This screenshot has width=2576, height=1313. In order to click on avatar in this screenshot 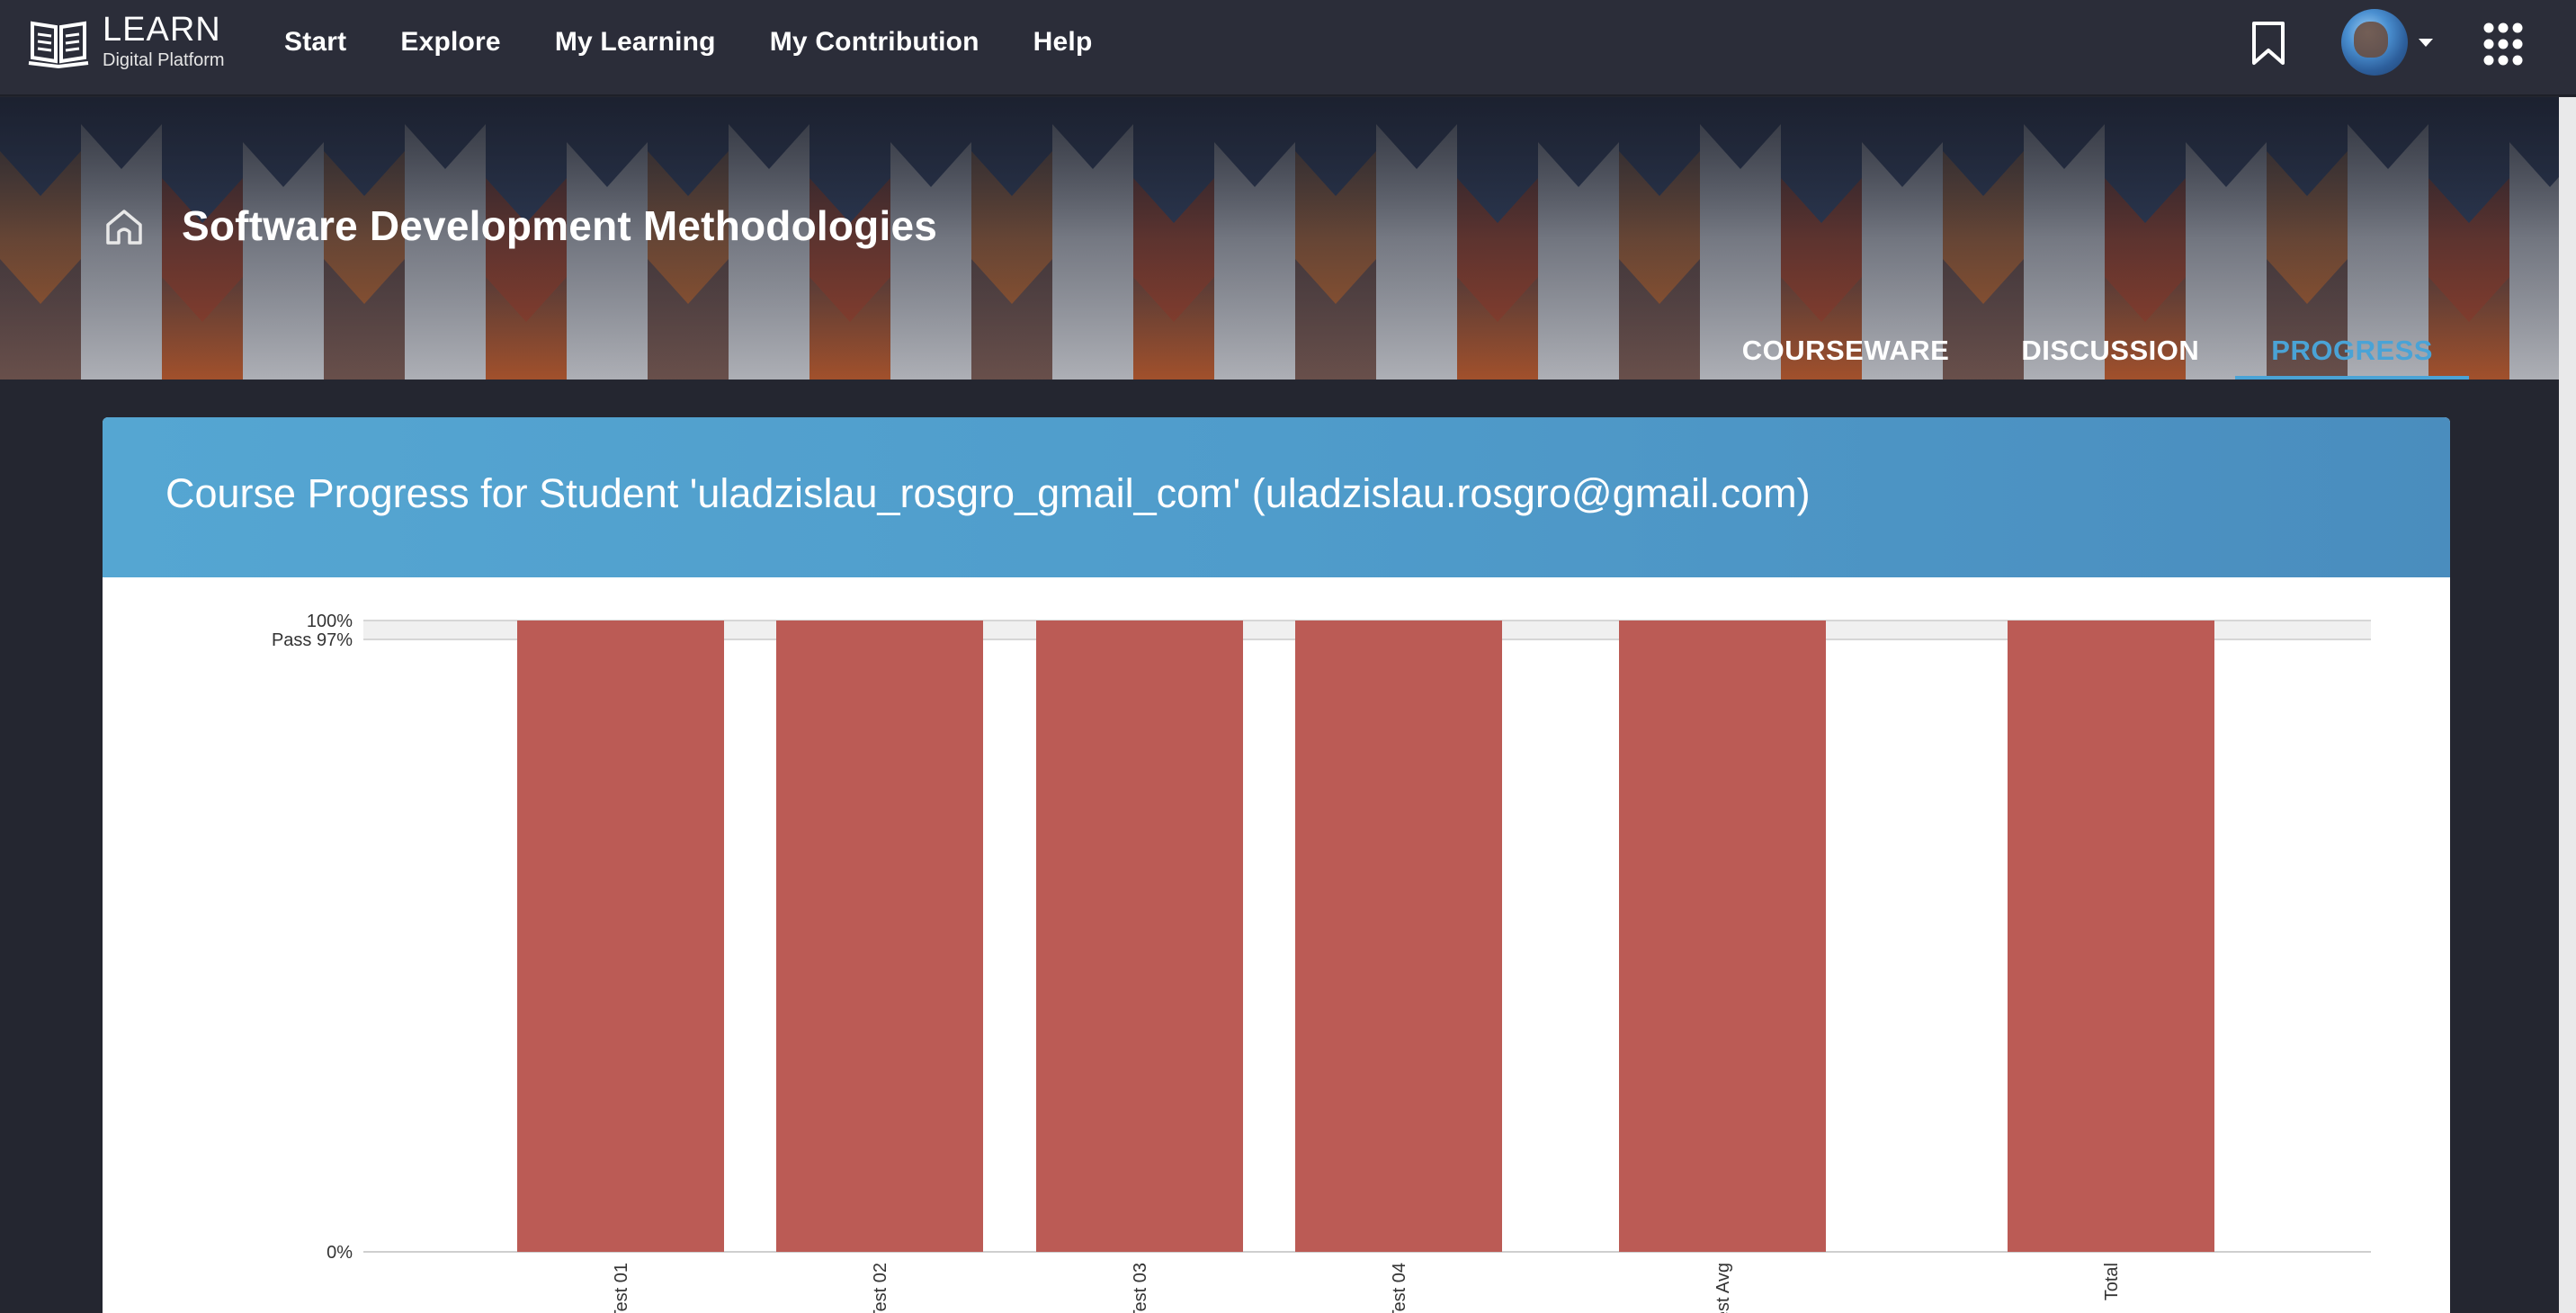, I will do `click(2374, 42)`.